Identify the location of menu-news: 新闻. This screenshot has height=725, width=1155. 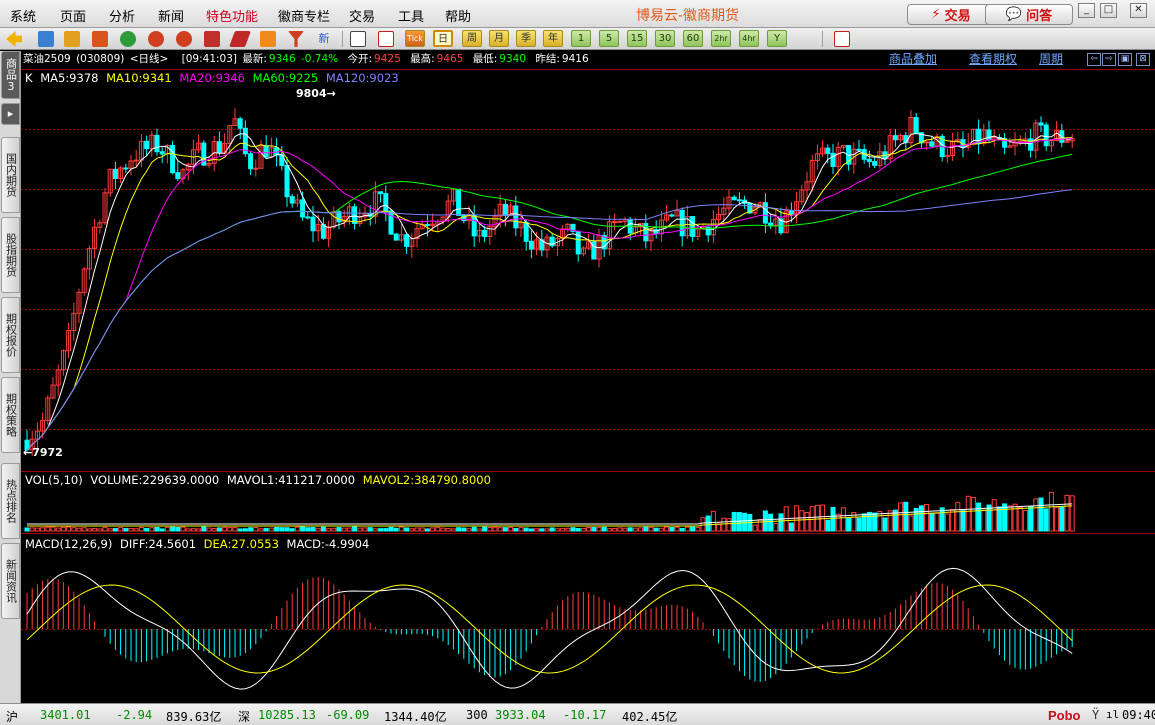
(171, 15).